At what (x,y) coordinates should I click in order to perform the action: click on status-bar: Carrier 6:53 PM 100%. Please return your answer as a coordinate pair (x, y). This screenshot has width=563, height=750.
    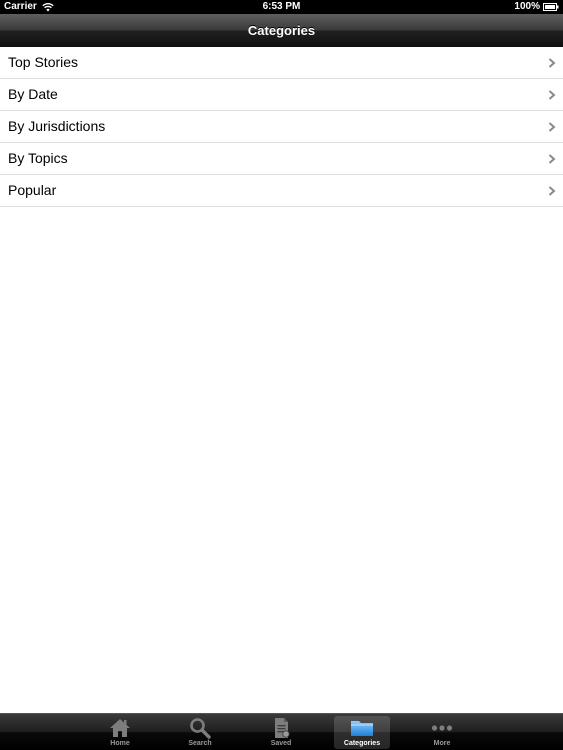
    Looking at the image, I should click on (281, 7).